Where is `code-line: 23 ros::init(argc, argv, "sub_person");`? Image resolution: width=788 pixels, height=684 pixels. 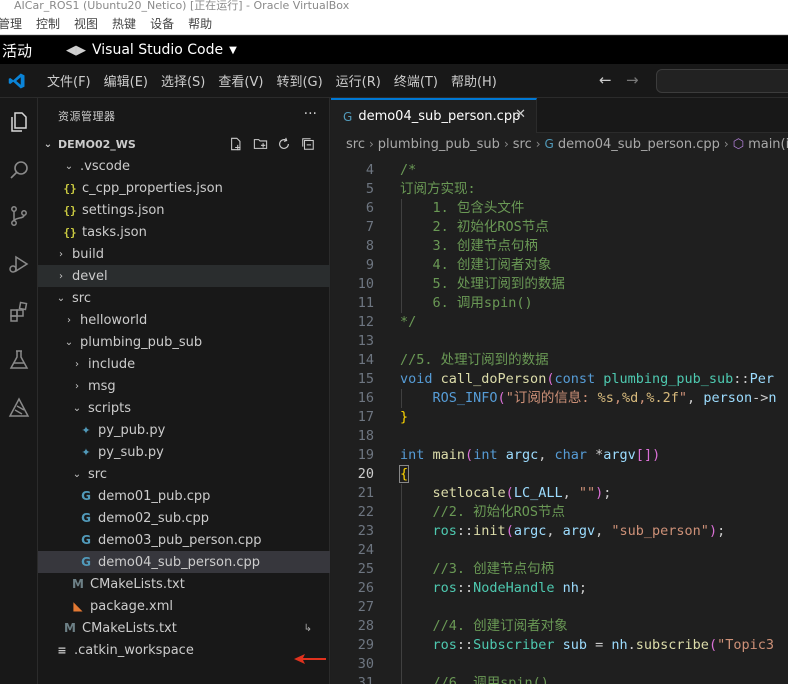
code-line: 23 ros::init(argc, argv, "sub_person"); is located at coordinates (559, 531).